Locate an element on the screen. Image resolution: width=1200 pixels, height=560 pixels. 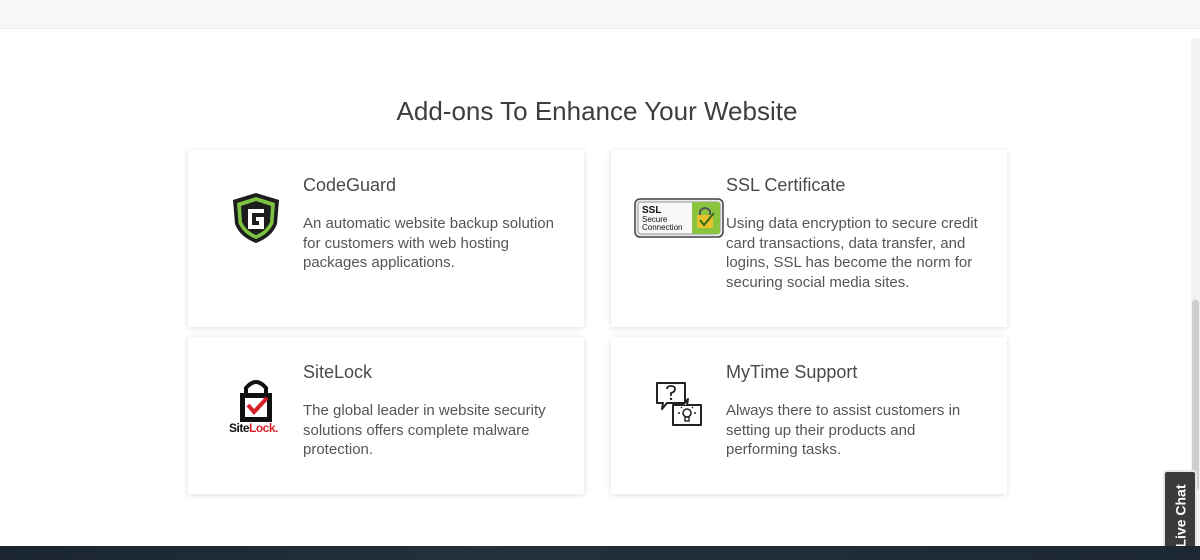
addon-title: MyTime Support is located at coordinates (792, 372).